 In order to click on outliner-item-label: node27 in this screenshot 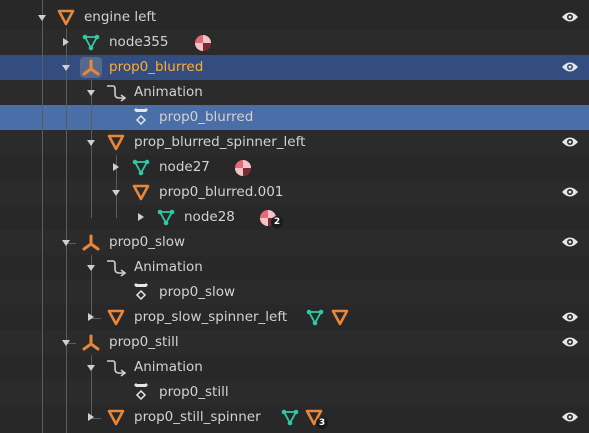, I will do `click(184, 167)`.